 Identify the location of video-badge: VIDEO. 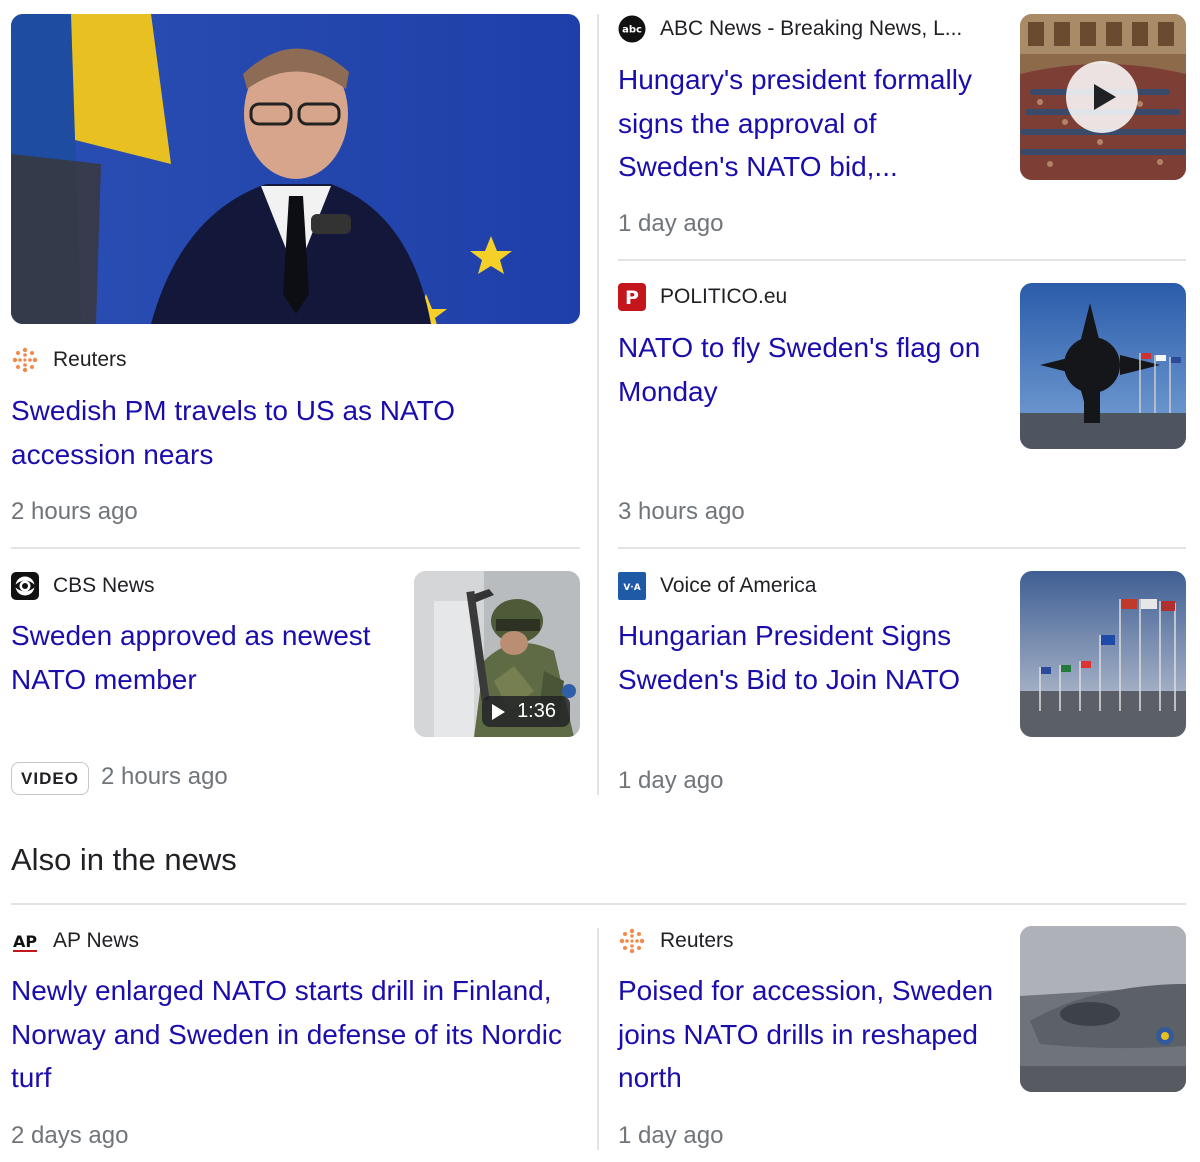
(50, 778).